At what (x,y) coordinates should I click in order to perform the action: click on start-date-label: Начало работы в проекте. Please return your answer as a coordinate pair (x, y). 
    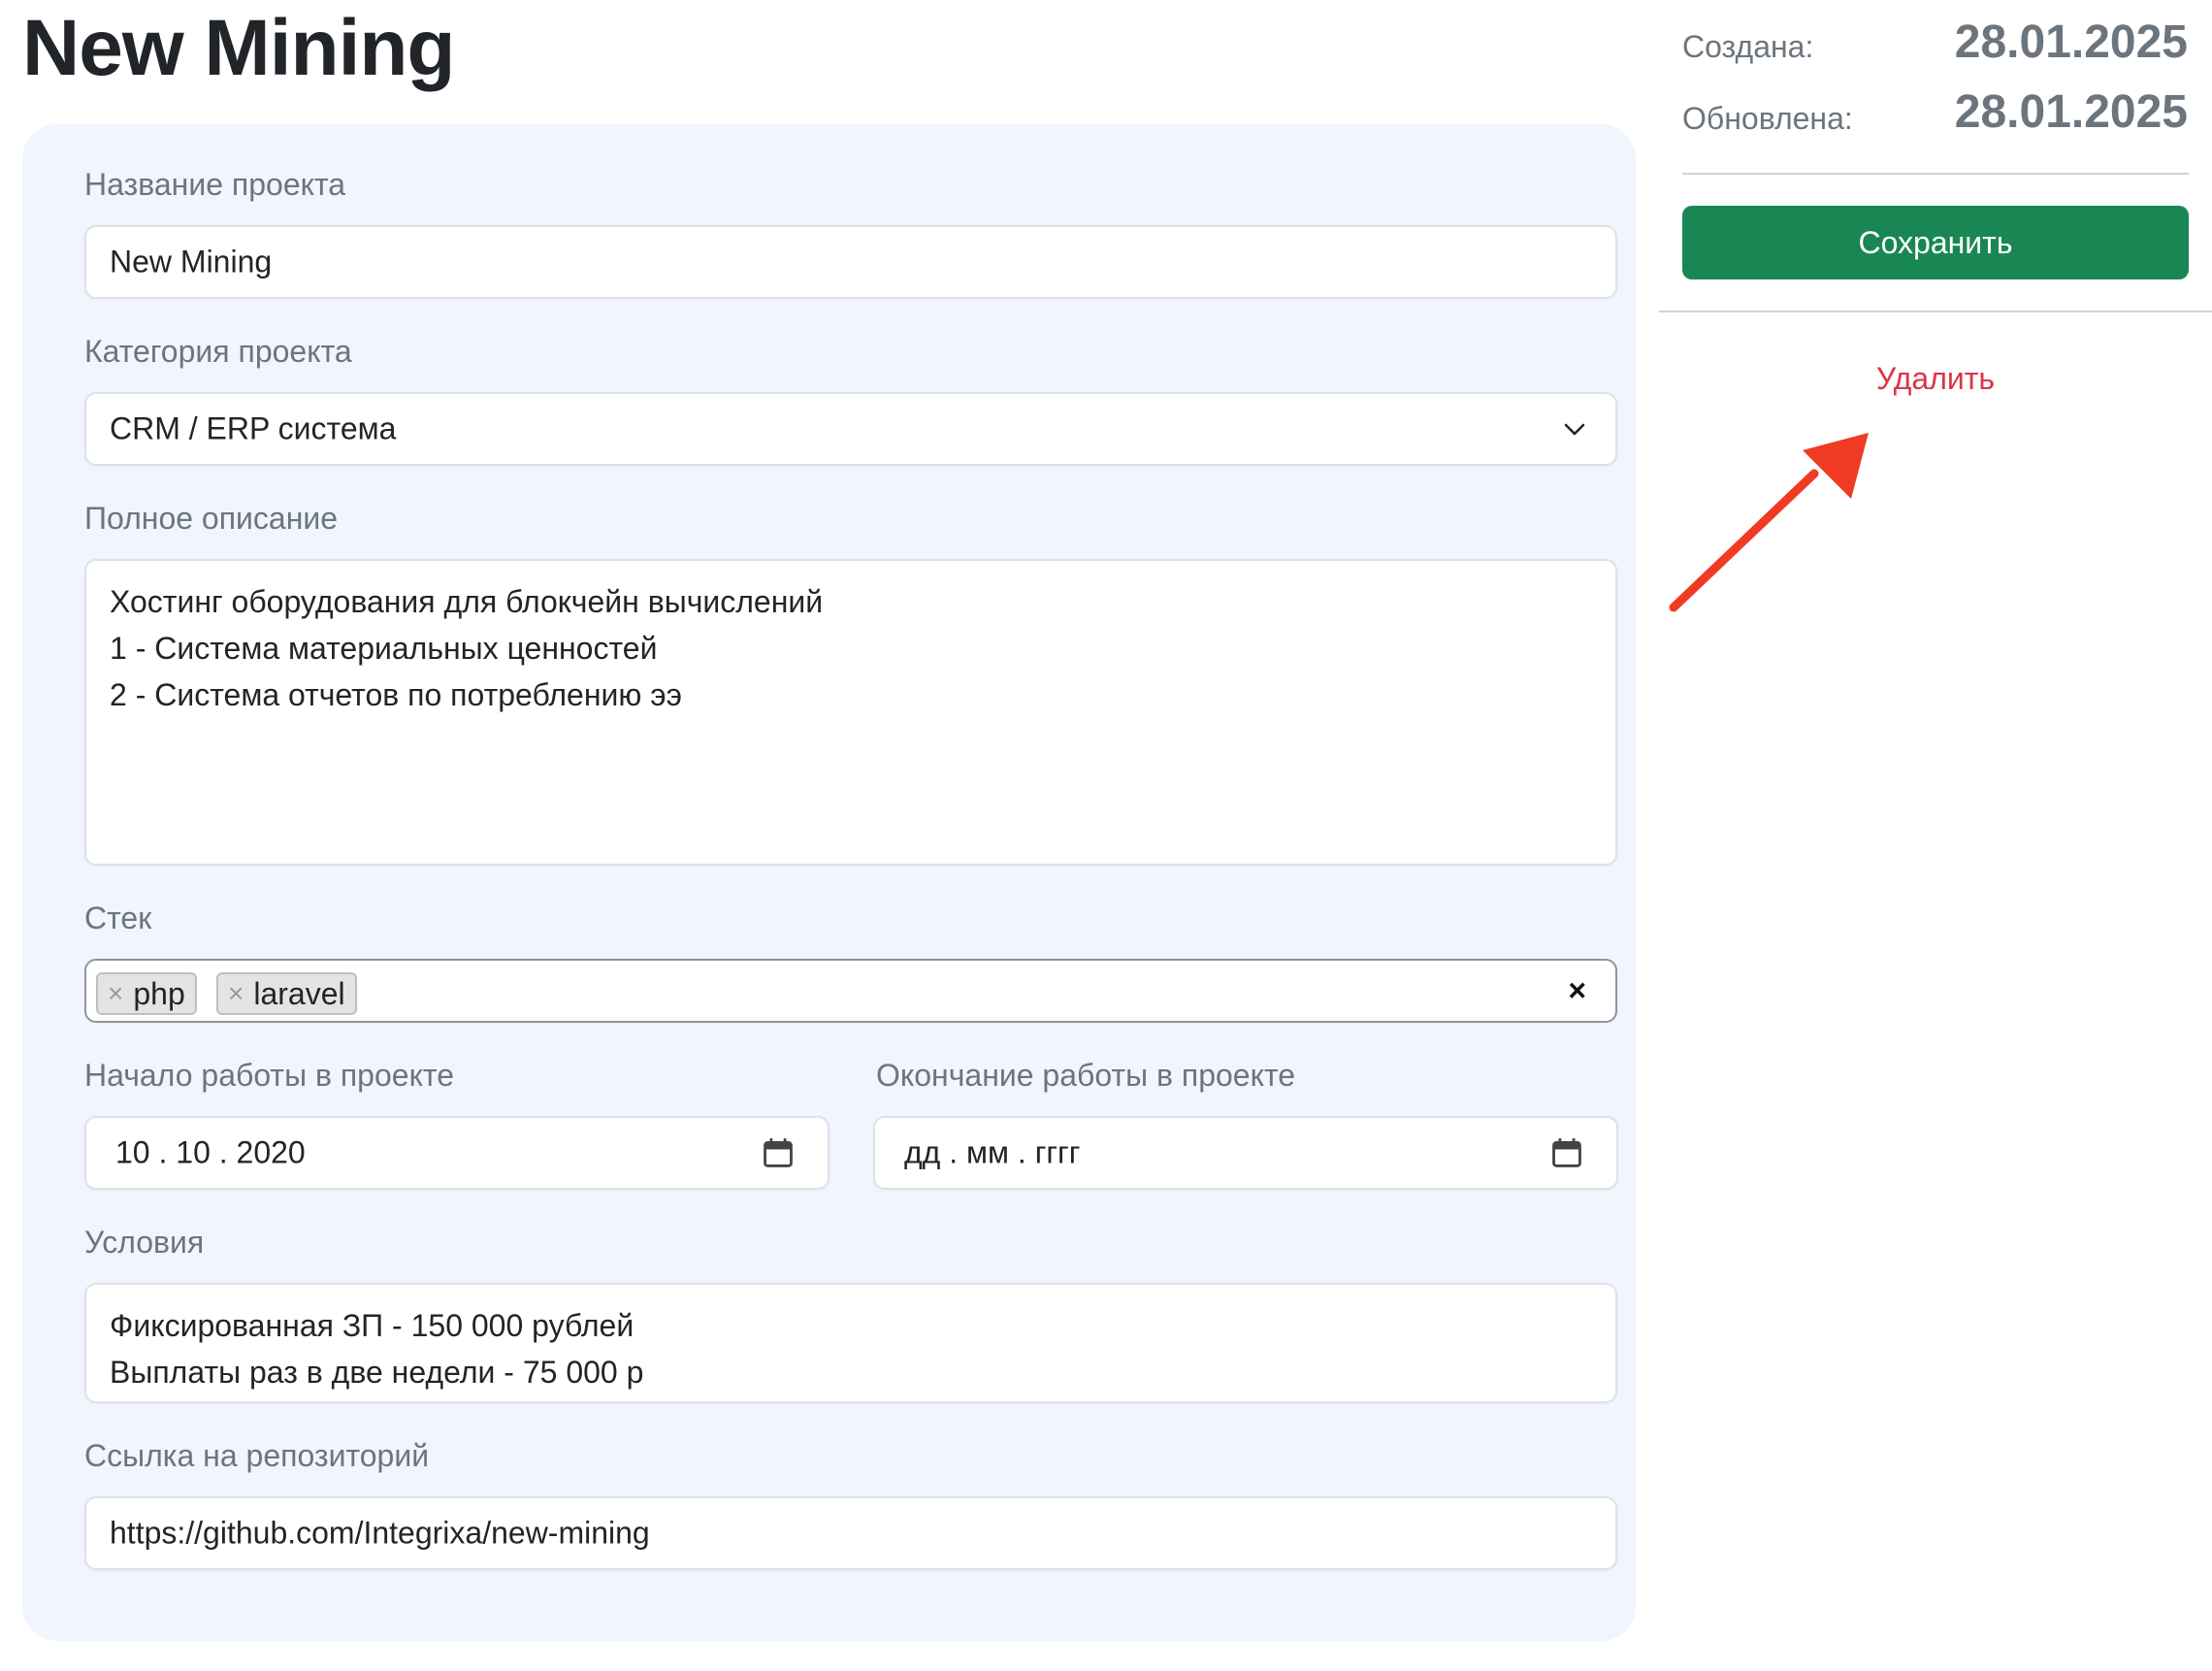
    Looking at the image, I should click on (269, 1075).